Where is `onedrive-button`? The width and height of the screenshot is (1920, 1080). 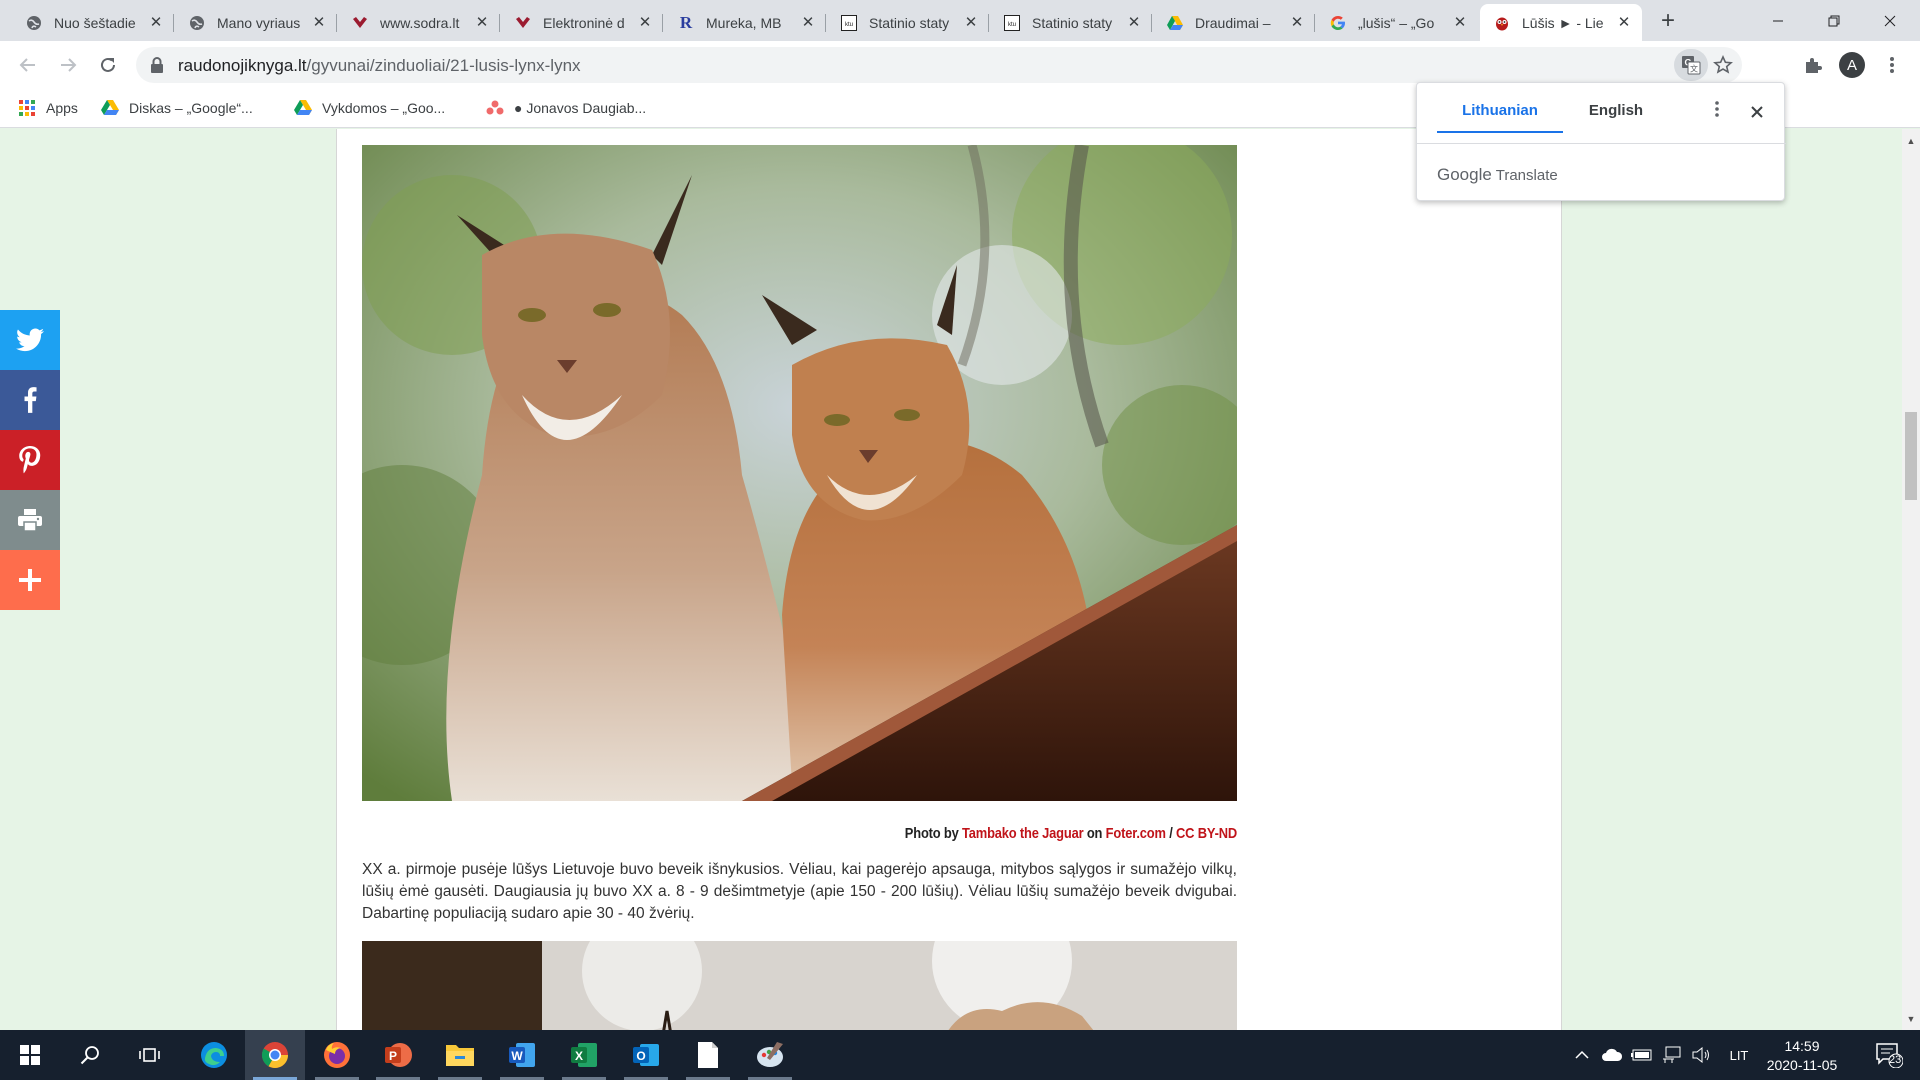 onedrive-button is located at coordinates (1612, 1055).